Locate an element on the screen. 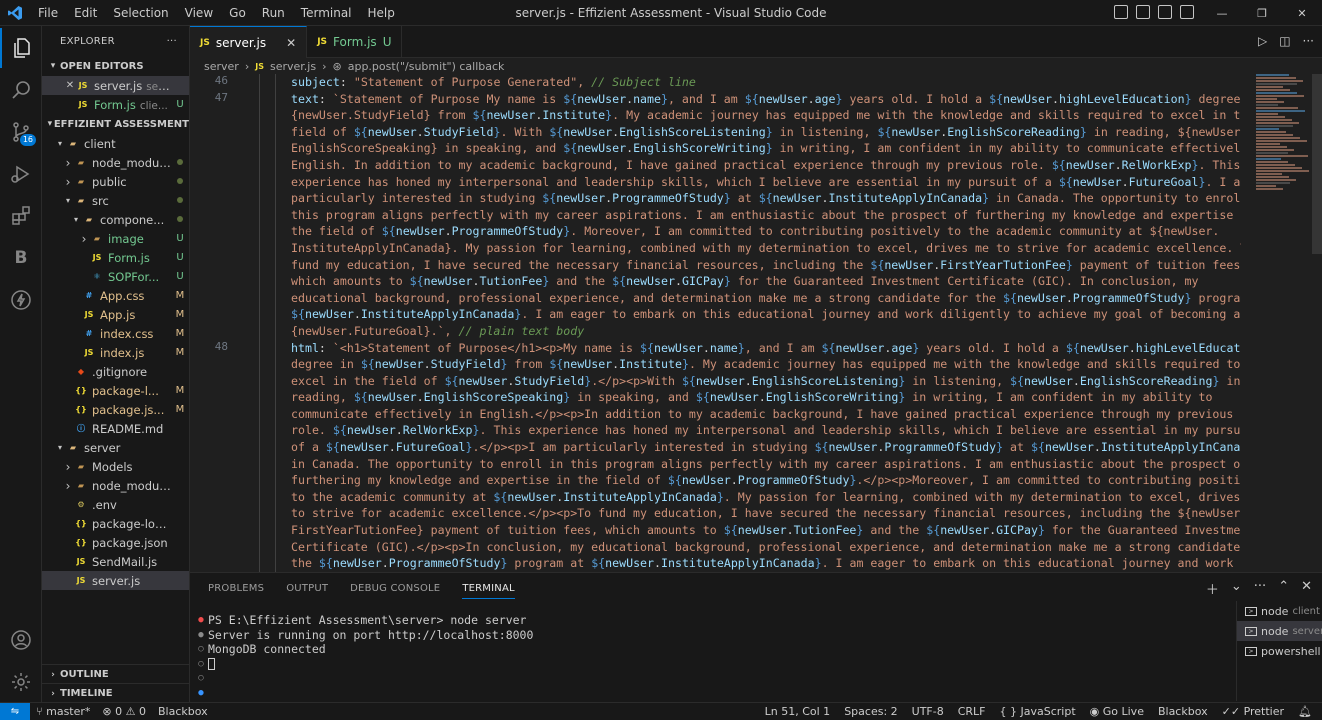  blackbox-status-right: Blackbox is located at coordinates (1183, 711).